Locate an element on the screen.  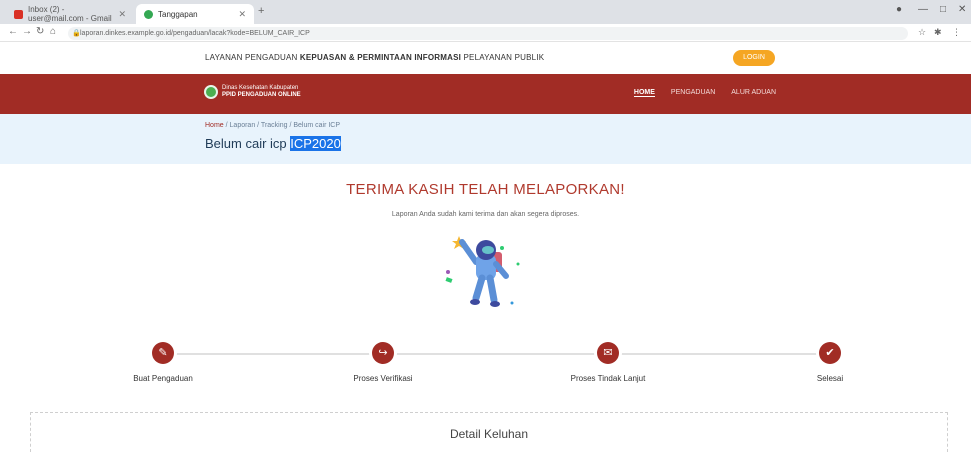
progress-line is located at coordinates (496, 354).